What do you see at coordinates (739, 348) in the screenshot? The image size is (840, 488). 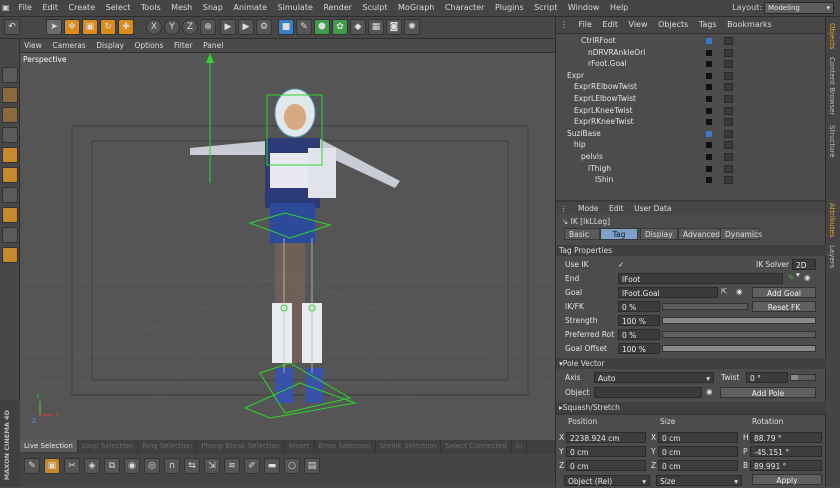 I see `goal-offset-slider` at bounding box center [739, 348].